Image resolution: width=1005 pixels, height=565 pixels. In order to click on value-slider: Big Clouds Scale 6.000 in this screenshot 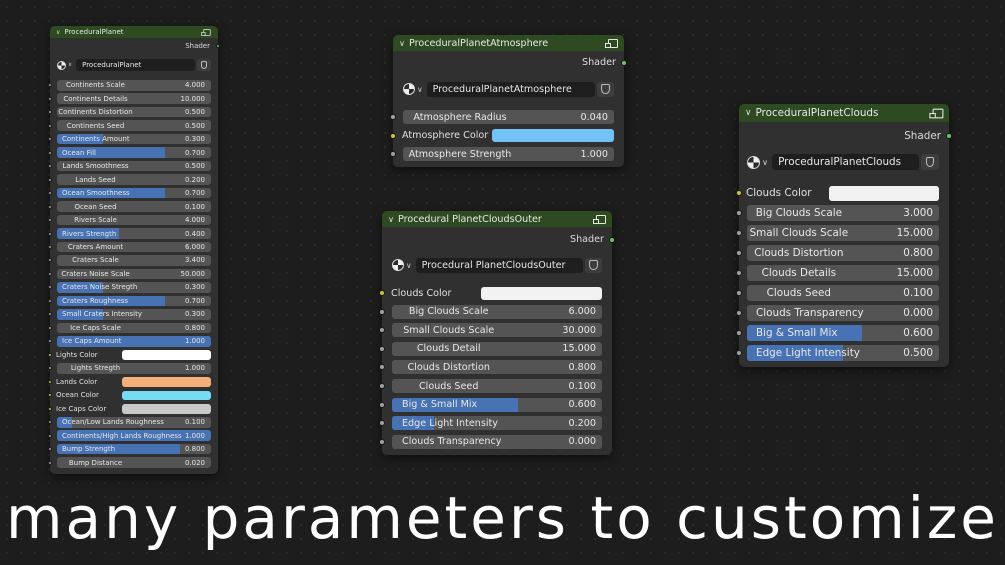, I will do `click(497, 311)`.